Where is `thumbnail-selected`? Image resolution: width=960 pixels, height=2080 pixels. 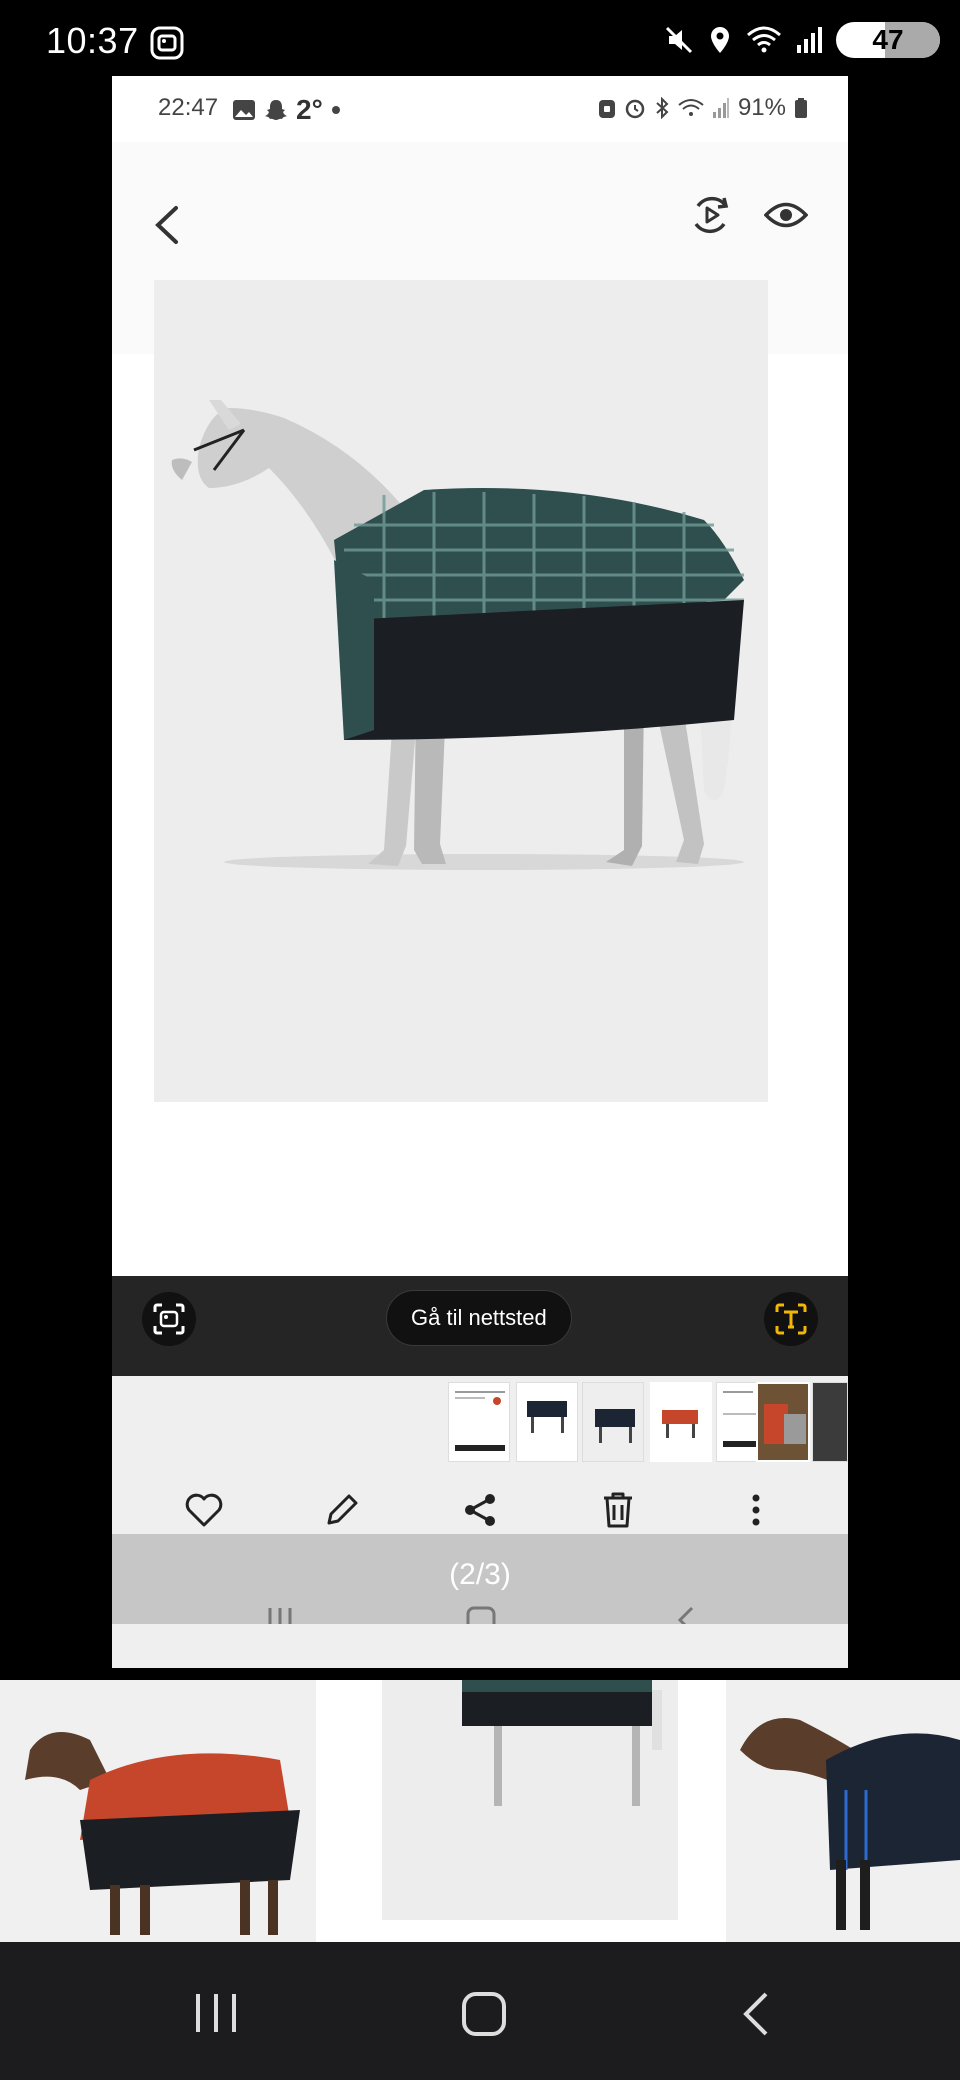 thumbnail-selected is located at coordinates (783, 1422).